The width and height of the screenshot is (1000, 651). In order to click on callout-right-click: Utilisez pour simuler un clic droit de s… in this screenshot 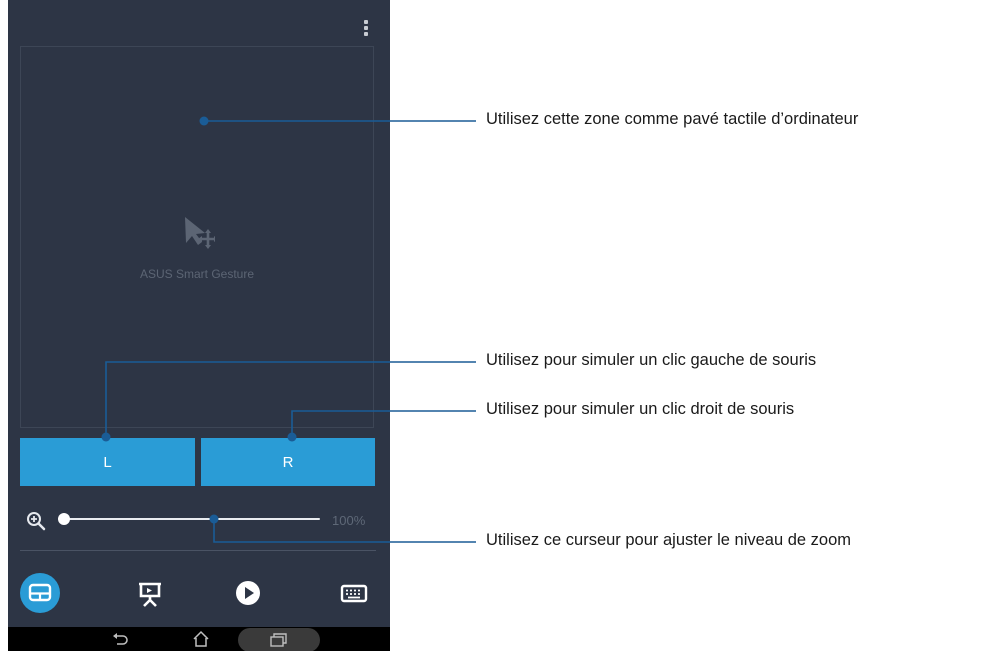, I will do `click(640, 409)`.